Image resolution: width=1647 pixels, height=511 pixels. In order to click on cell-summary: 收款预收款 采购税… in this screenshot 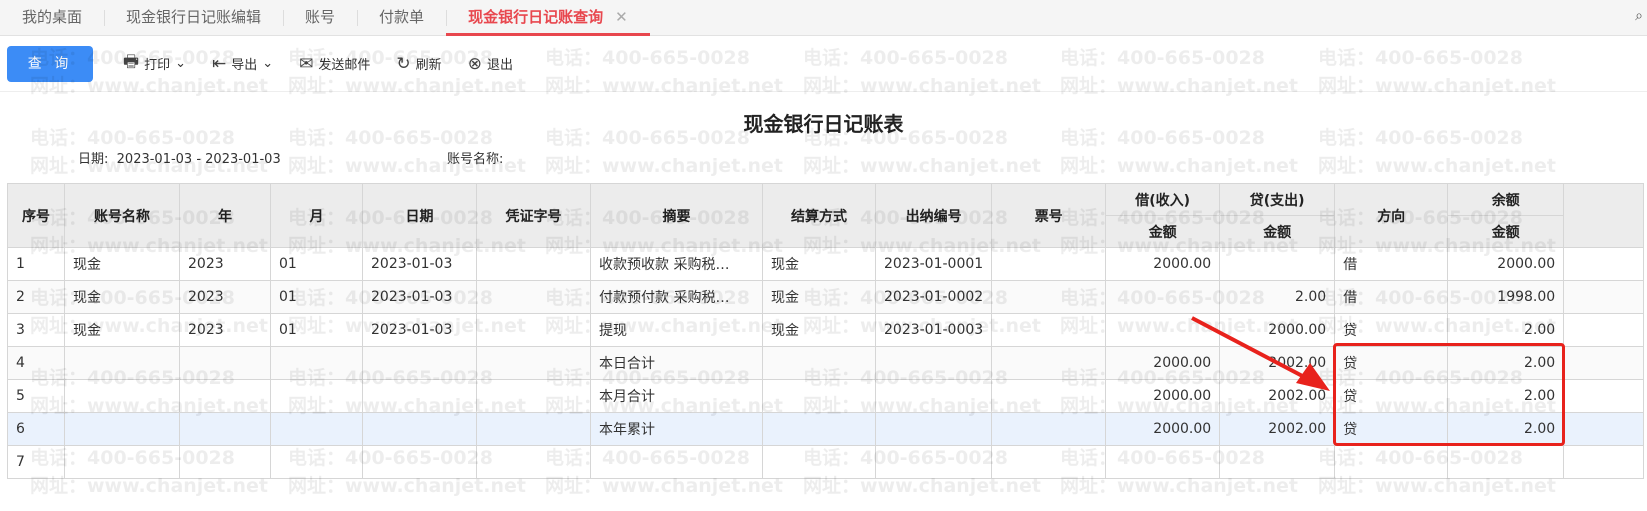, I will do `click(676, 264)`.